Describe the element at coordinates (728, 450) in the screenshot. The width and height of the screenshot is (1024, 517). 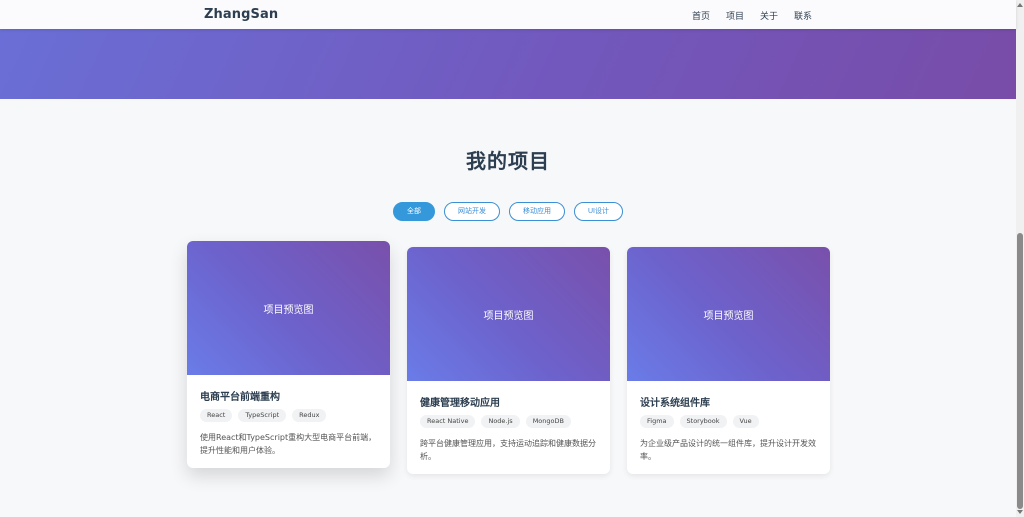
I see `project-description: 为企业级产品设计的统一组件库，提升设计开发效率。` at that location.